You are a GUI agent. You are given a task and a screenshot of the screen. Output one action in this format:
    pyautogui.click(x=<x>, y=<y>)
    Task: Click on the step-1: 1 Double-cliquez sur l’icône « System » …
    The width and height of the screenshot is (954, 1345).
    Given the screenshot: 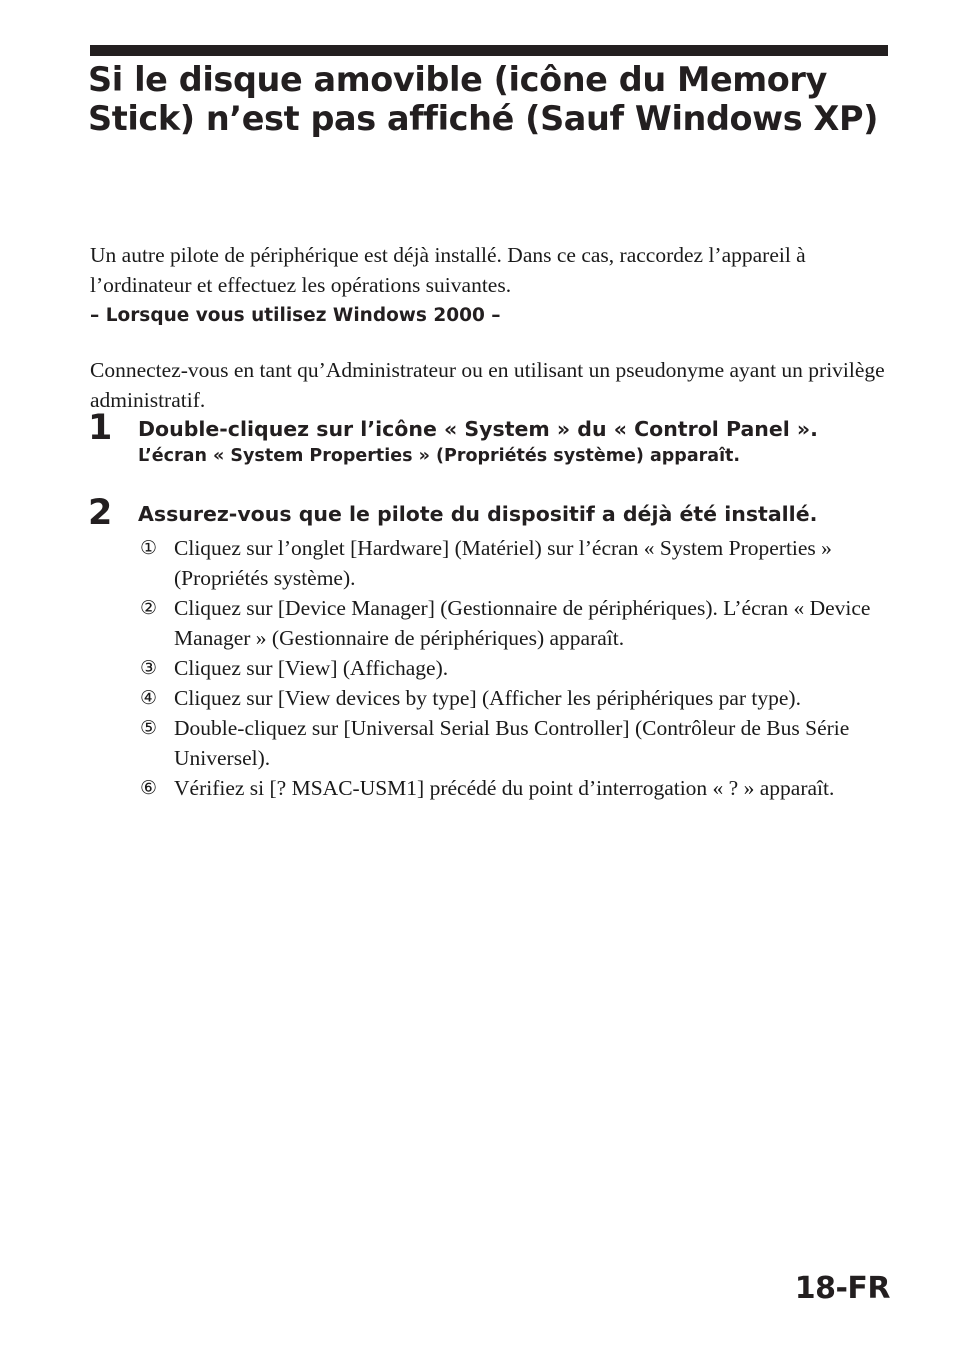 What is the action you would take?
    pyautogui.click(x=490, y=438)
    